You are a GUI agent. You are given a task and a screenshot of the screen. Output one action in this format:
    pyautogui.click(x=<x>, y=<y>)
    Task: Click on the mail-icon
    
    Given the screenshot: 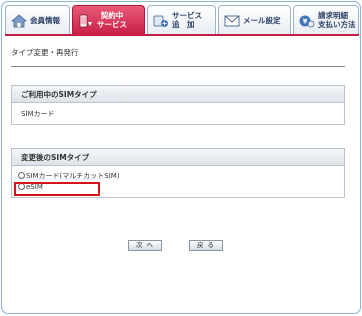 What is the action you would take?
    pyautogui.click(x=232, y=20)
    